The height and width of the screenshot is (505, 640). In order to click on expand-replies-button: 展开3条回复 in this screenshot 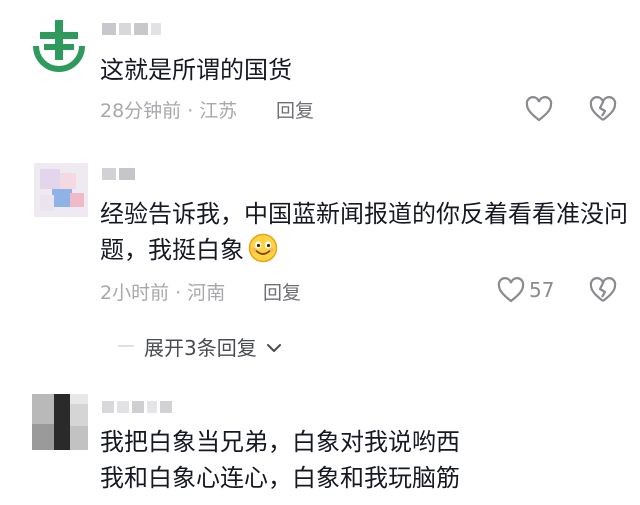, I will do `click(200, 346)`.